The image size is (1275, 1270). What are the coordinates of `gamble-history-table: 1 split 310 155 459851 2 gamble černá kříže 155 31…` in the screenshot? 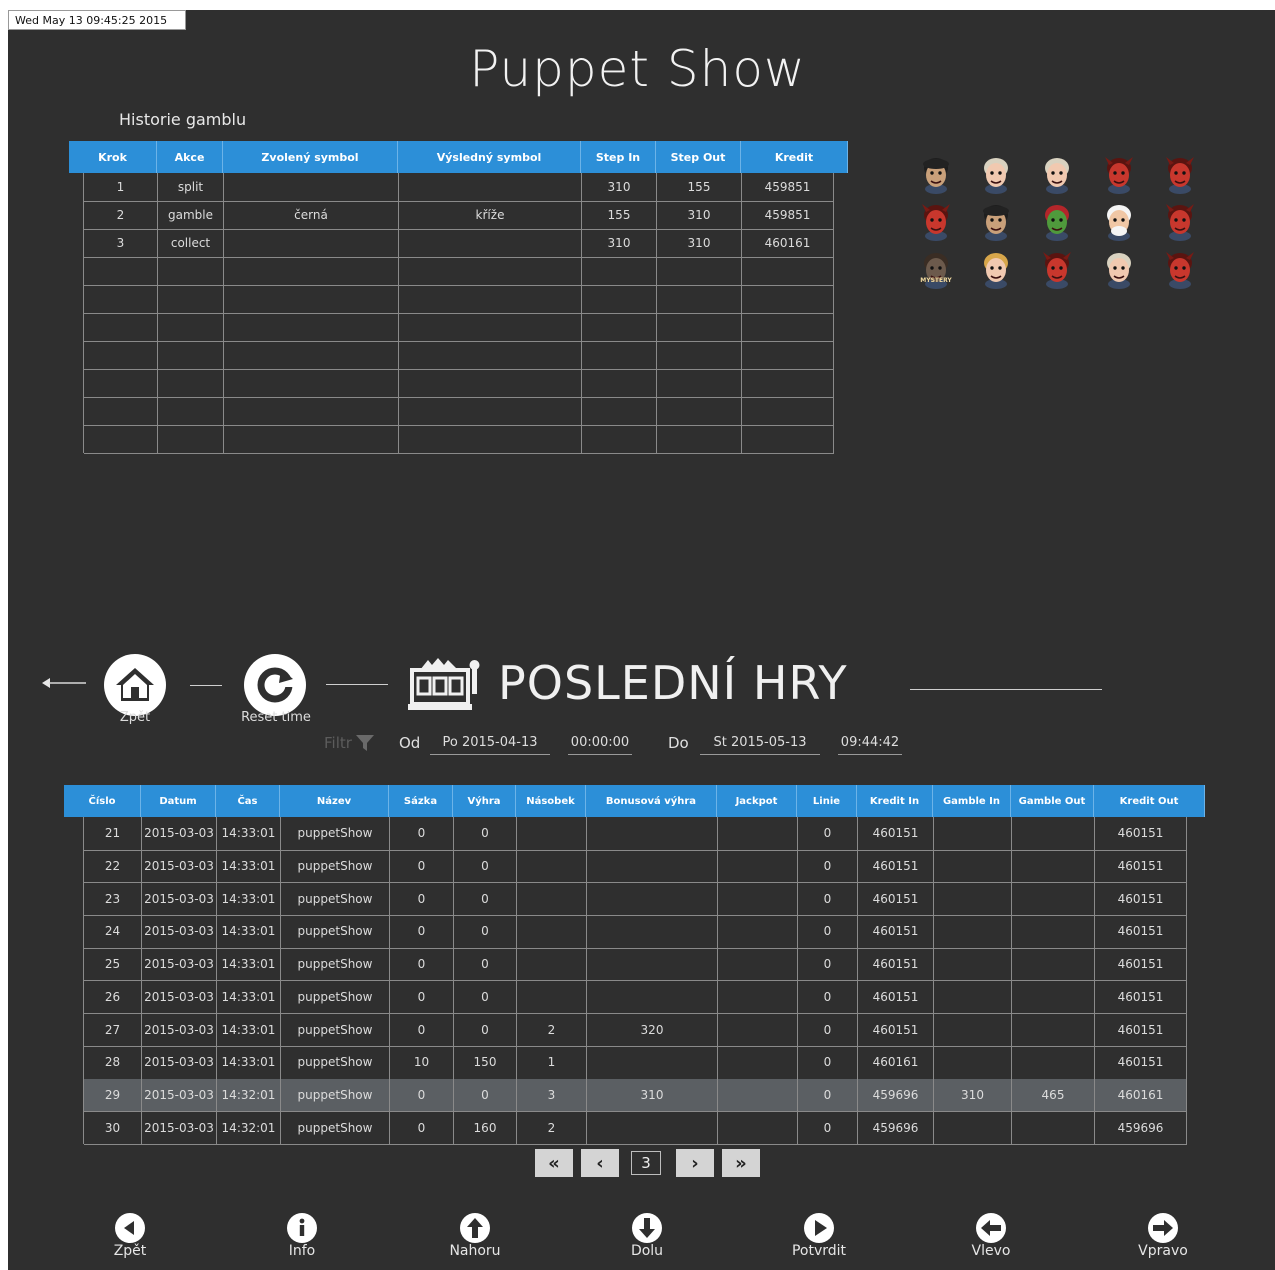 It's located at (458, 313).